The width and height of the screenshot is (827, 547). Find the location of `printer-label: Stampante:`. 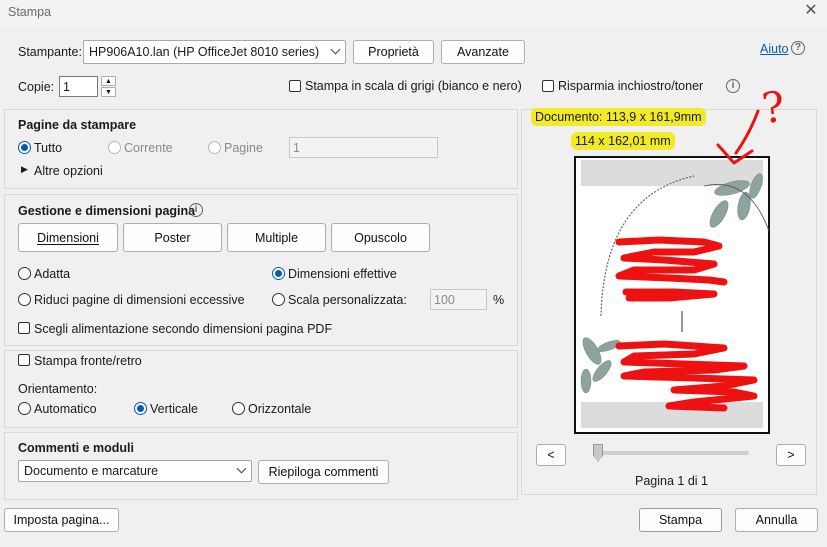

printer-label: Stampante: is located at coordinates (50, 52).